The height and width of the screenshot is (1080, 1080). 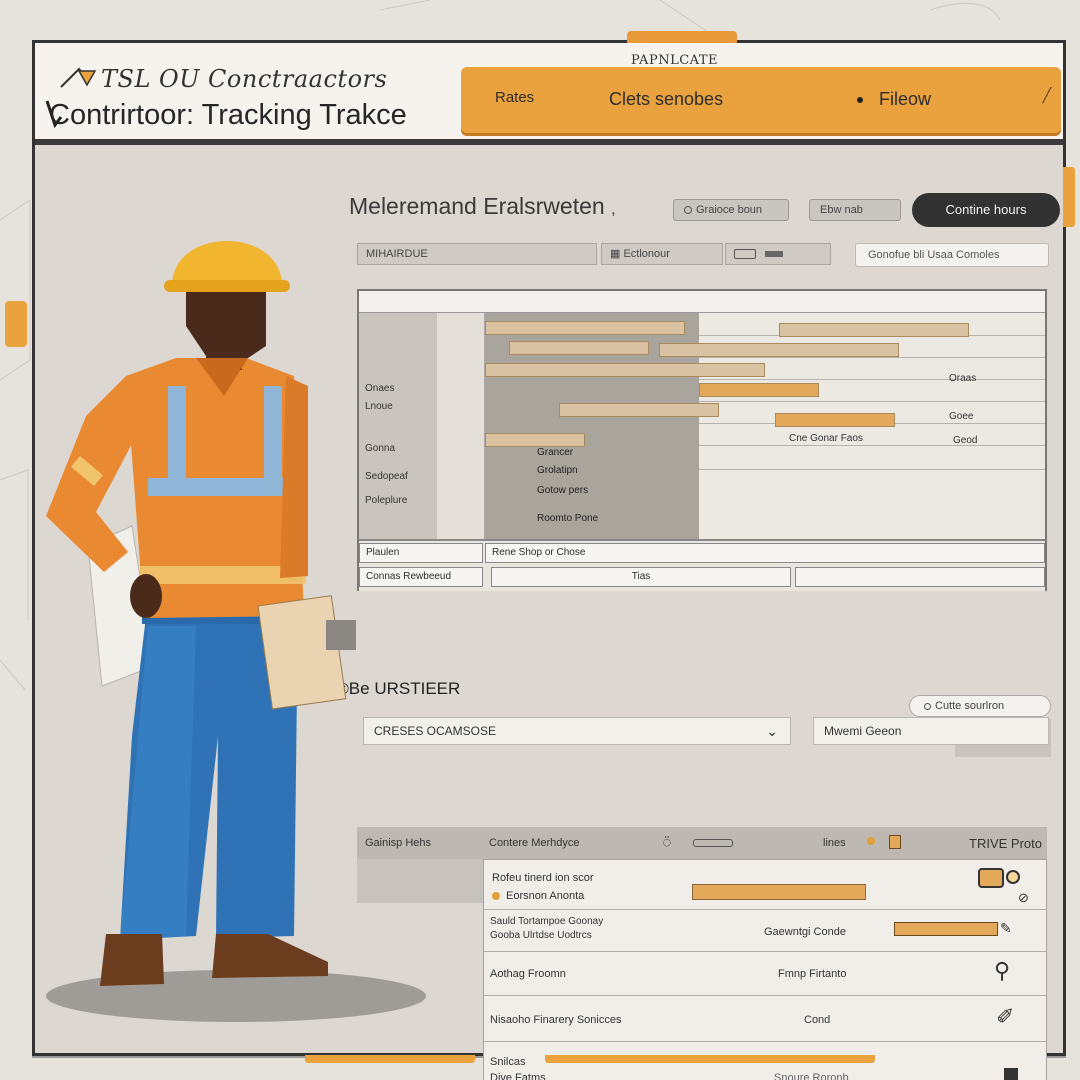 I want to click on row-name: Rofeu tinerd ion scor, so click(x=543, y=878).